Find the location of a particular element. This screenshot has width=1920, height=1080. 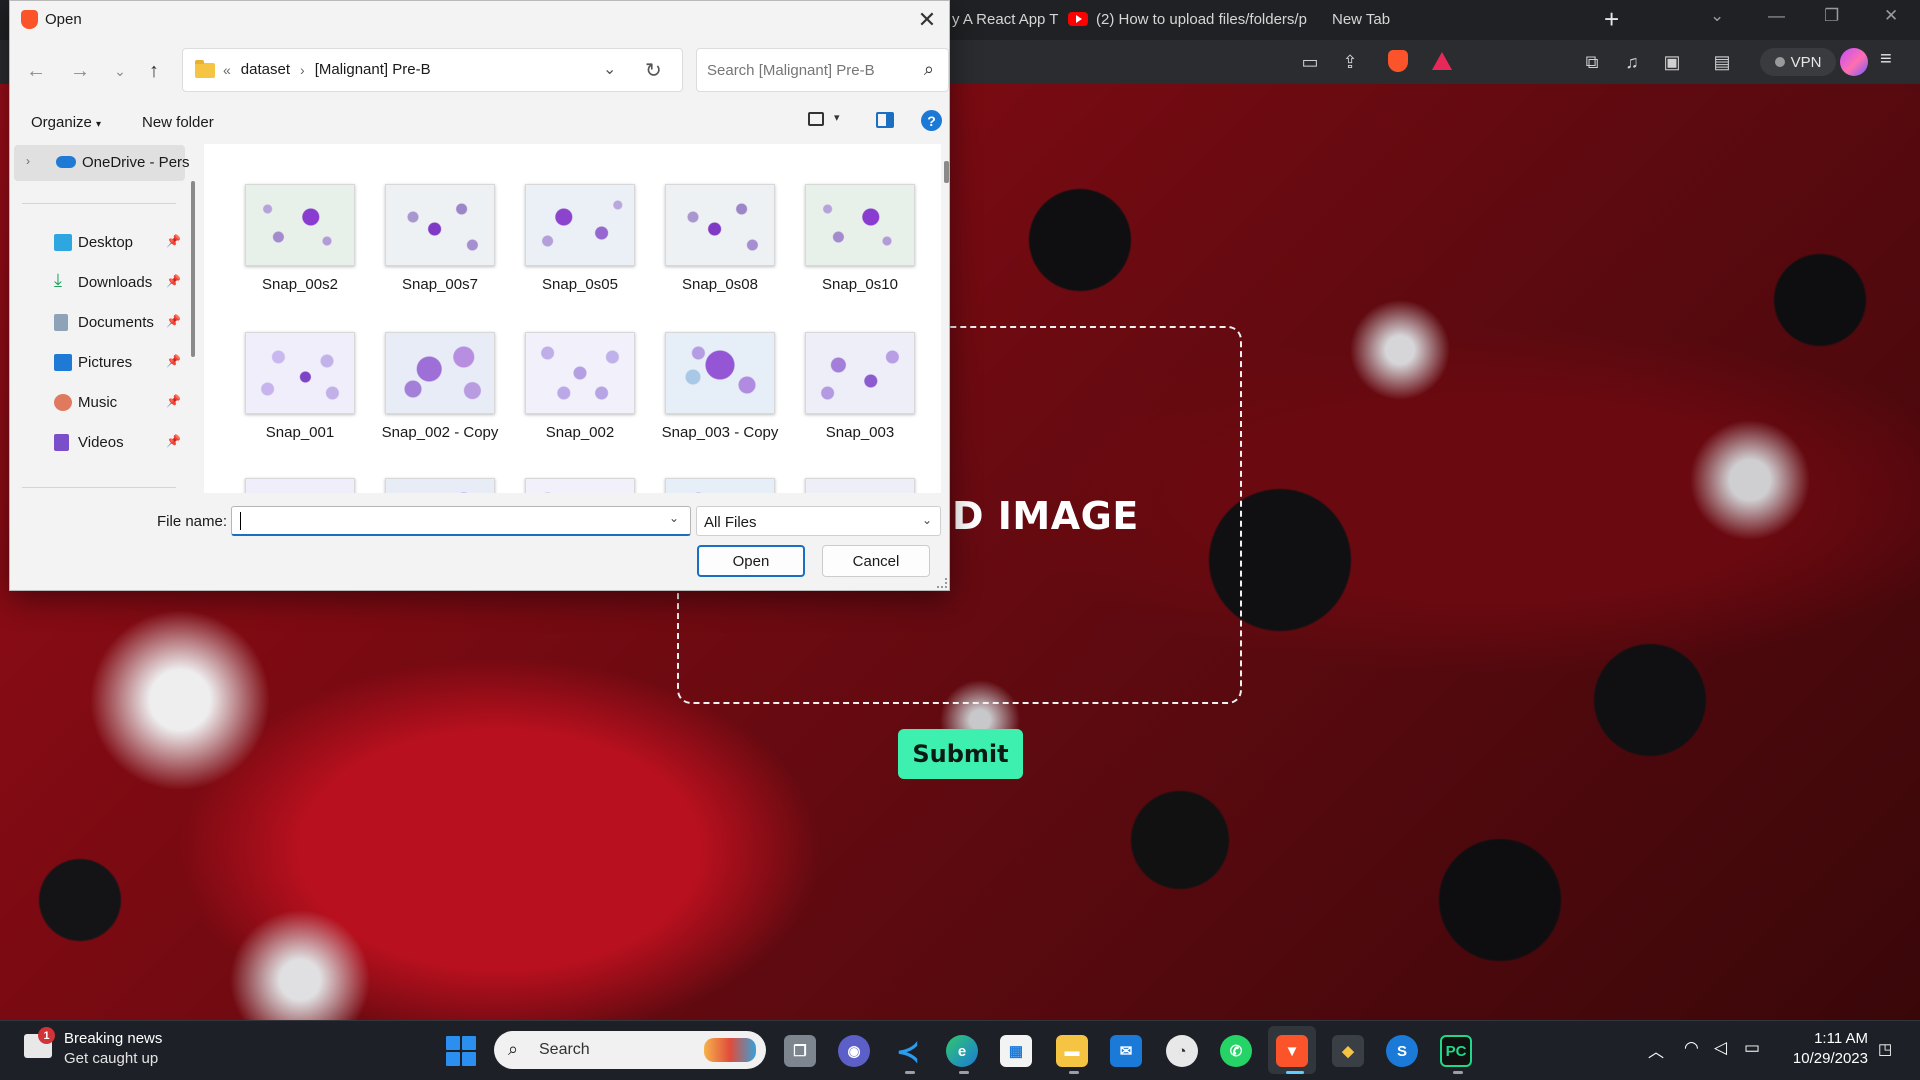

cast-icon: ▭ is located at coordinates (1310, 62).